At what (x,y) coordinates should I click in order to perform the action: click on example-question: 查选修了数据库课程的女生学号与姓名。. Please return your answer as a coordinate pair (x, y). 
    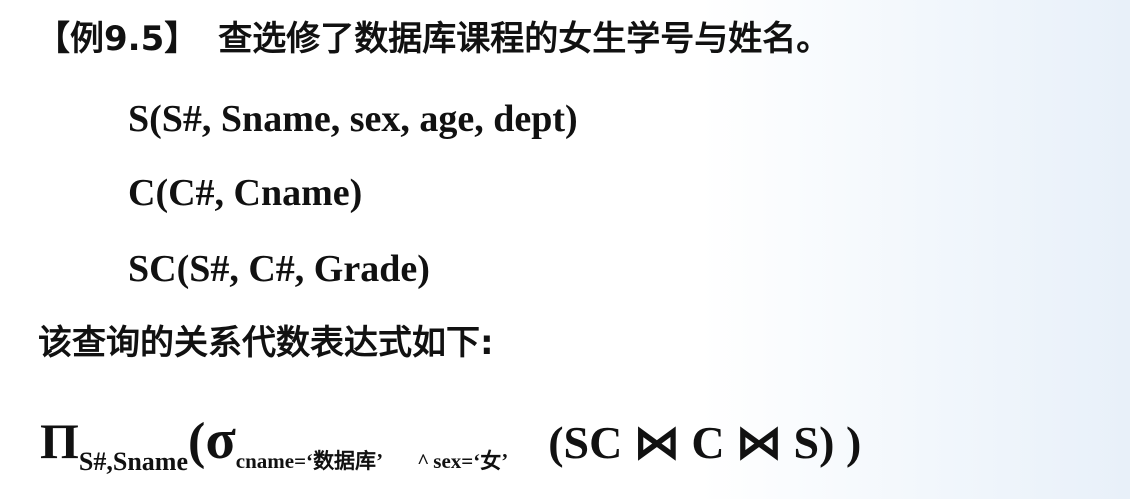
    Looking at the image, I should click on (524, 39).